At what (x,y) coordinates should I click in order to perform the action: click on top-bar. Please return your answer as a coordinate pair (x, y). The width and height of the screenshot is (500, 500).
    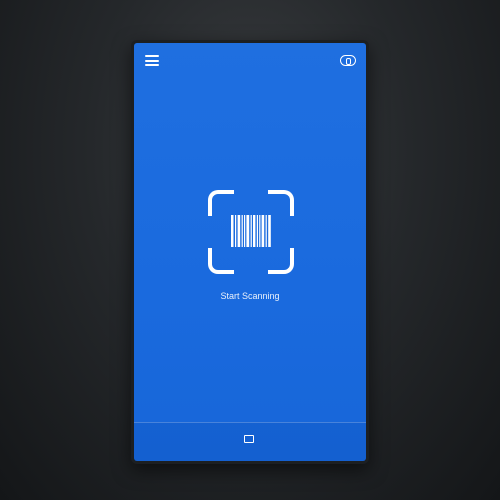
    Looking at the image, I should click on (250, 60).